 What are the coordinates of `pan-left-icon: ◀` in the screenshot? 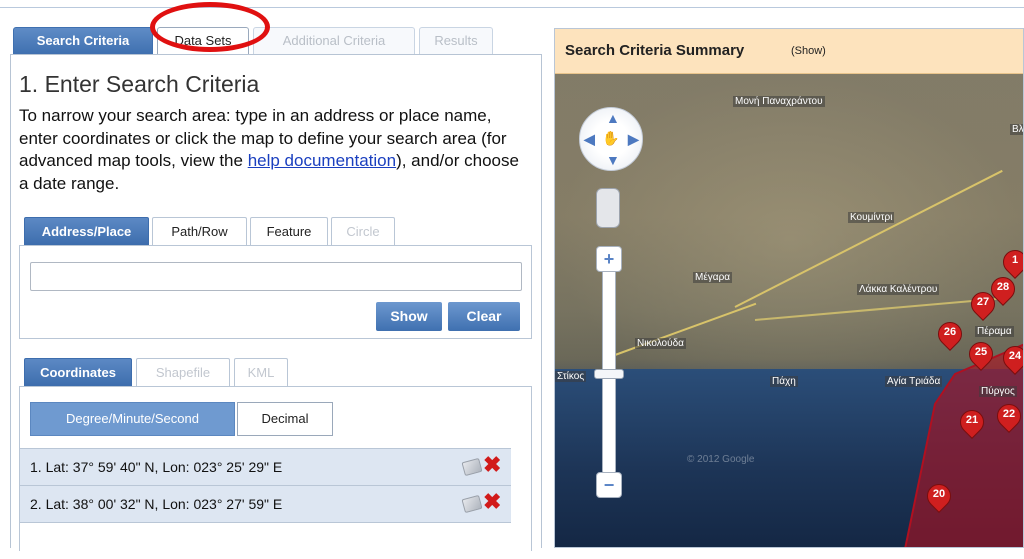 It's located at (589, 139).